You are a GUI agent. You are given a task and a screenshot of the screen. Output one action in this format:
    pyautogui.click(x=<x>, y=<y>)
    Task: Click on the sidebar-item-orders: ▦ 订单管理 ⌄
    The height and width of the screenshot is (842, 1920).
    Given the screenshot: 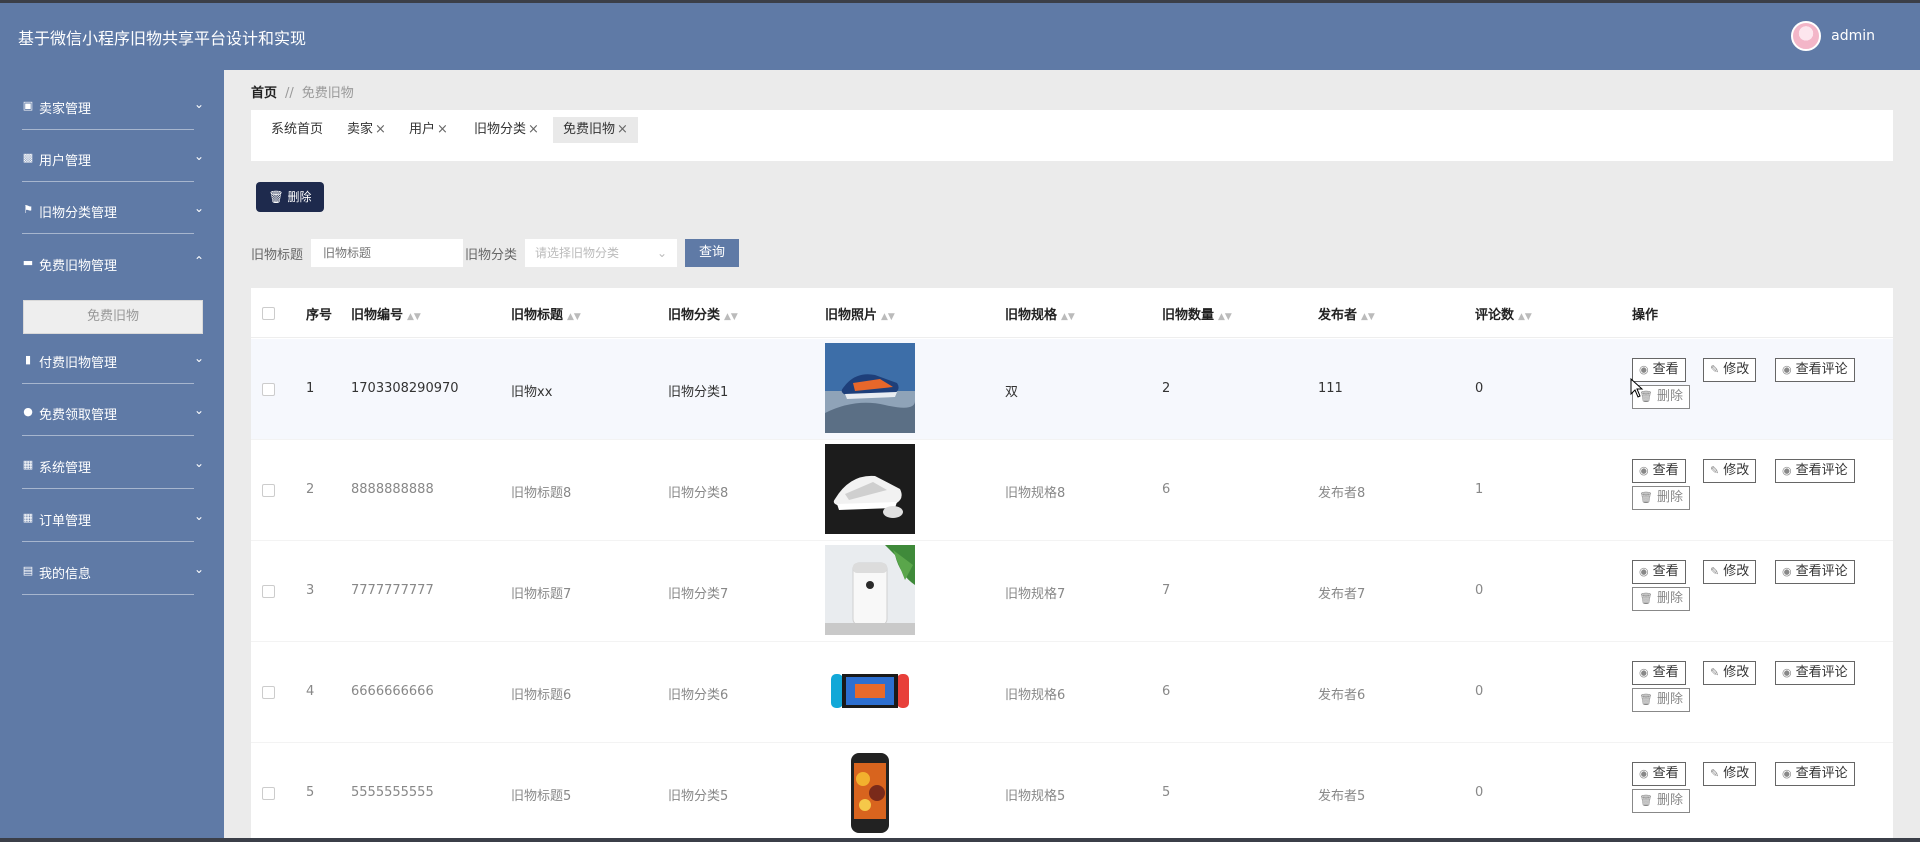 What is the action you would take?
    pyautogui.click(x=112, y=518)
    